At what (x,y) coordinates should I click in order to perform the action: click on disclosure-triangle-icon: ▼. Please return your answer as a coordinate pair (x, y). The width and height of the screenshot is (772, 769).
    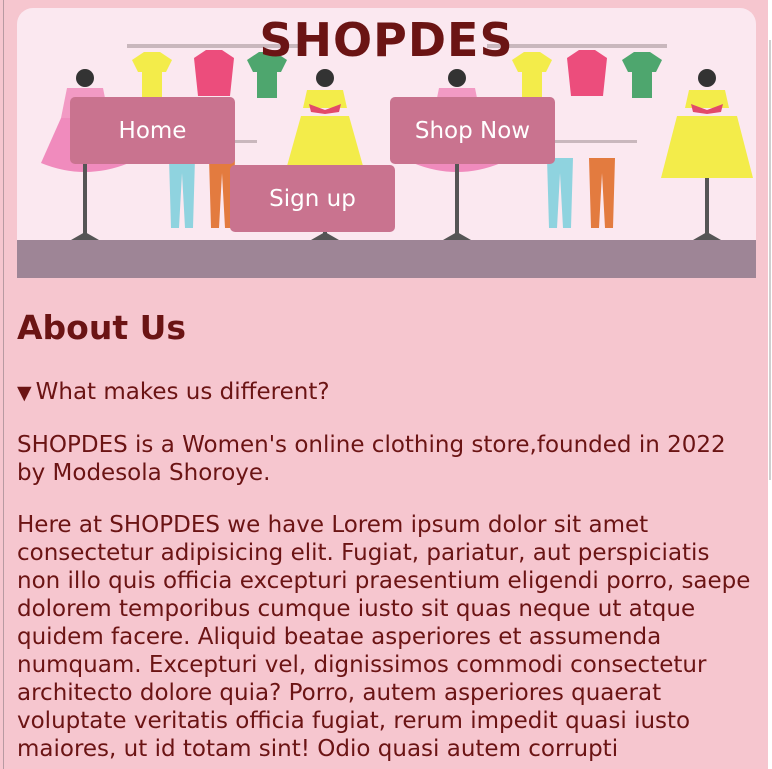
    Looking at the image, I should click on (24, 393).